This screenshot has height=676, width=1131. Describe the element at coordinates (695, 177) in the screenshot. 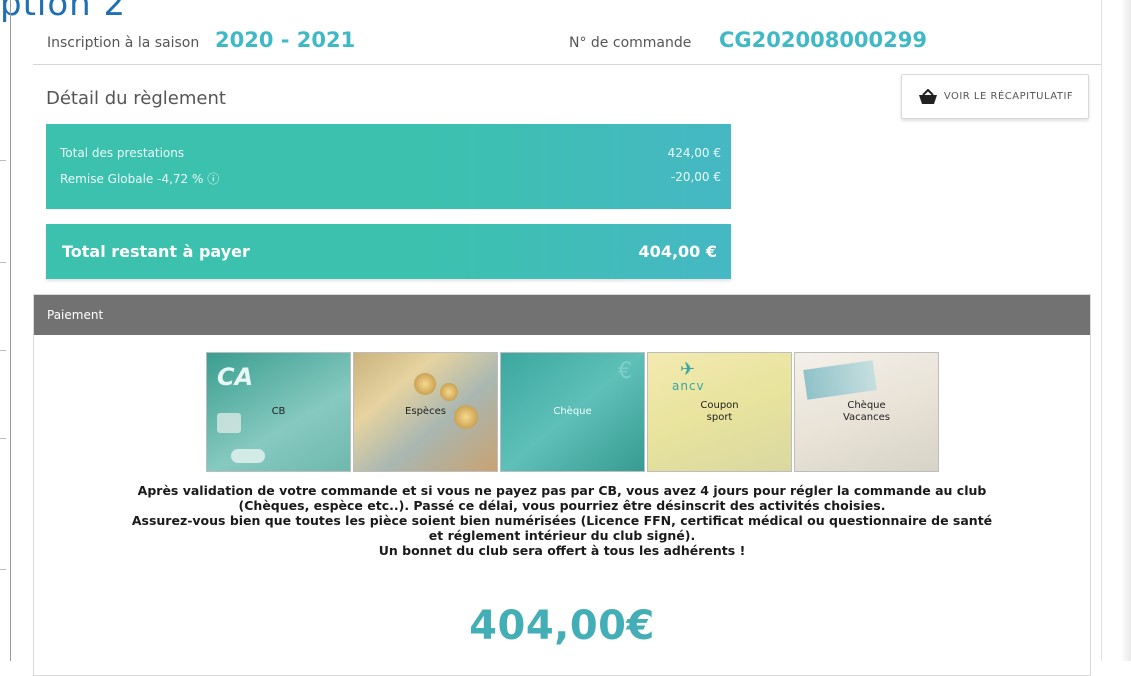

I see `global-discount-value: -20,00 €` at that location.